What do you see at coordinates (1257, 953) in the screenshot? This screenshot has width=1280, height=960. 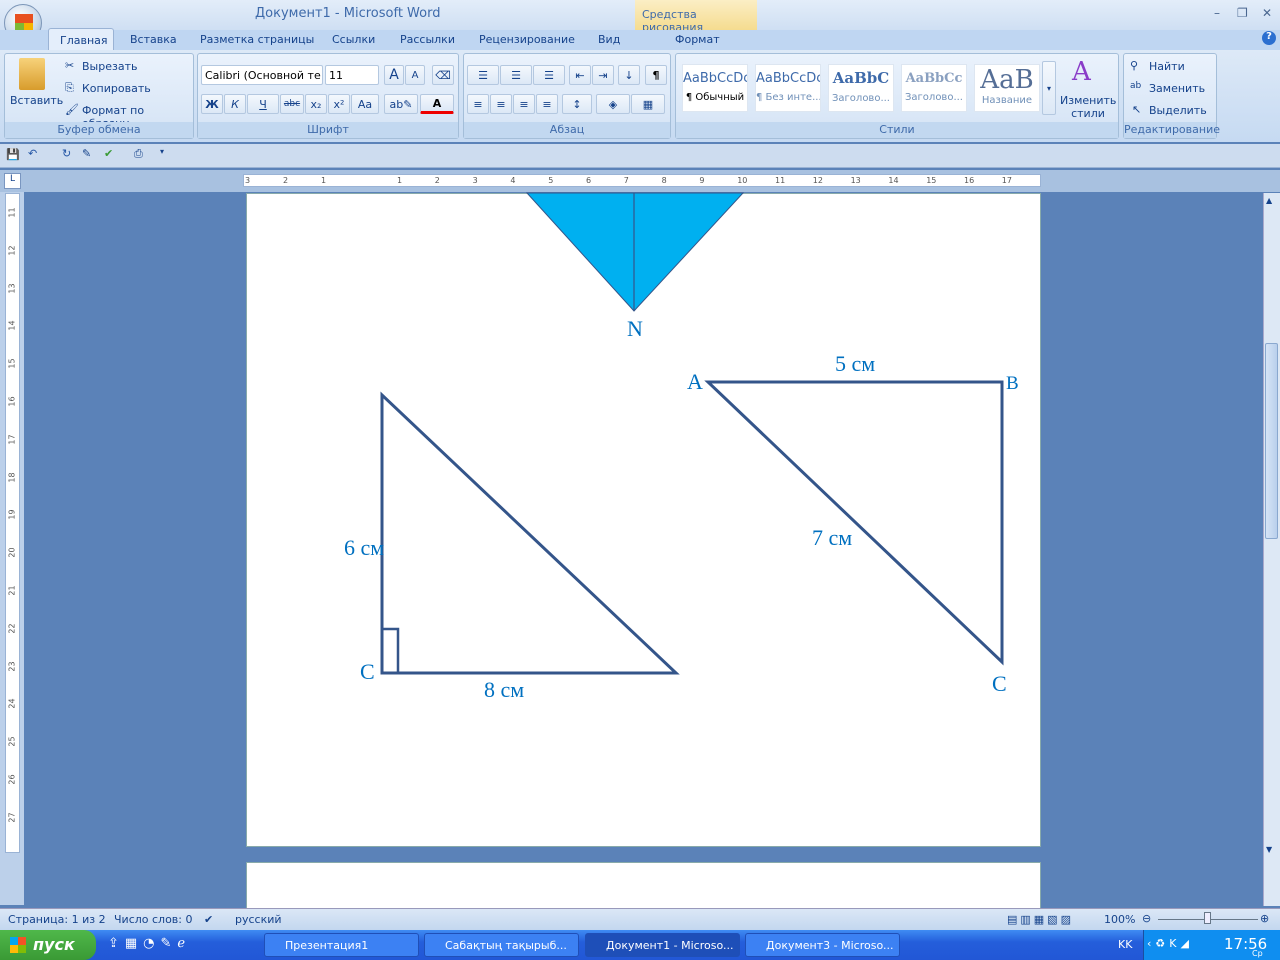 I see `clock-day: Ср` at bounding box center [1257, 953].